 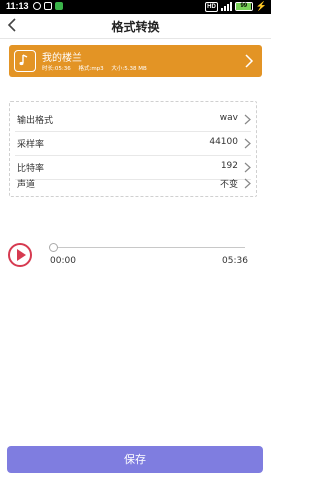 What do you see at coordinates (133, 143) in the screenshot?
I see `setting-row-samplerate: 采样率 44100` at bounding box center [133, 143].